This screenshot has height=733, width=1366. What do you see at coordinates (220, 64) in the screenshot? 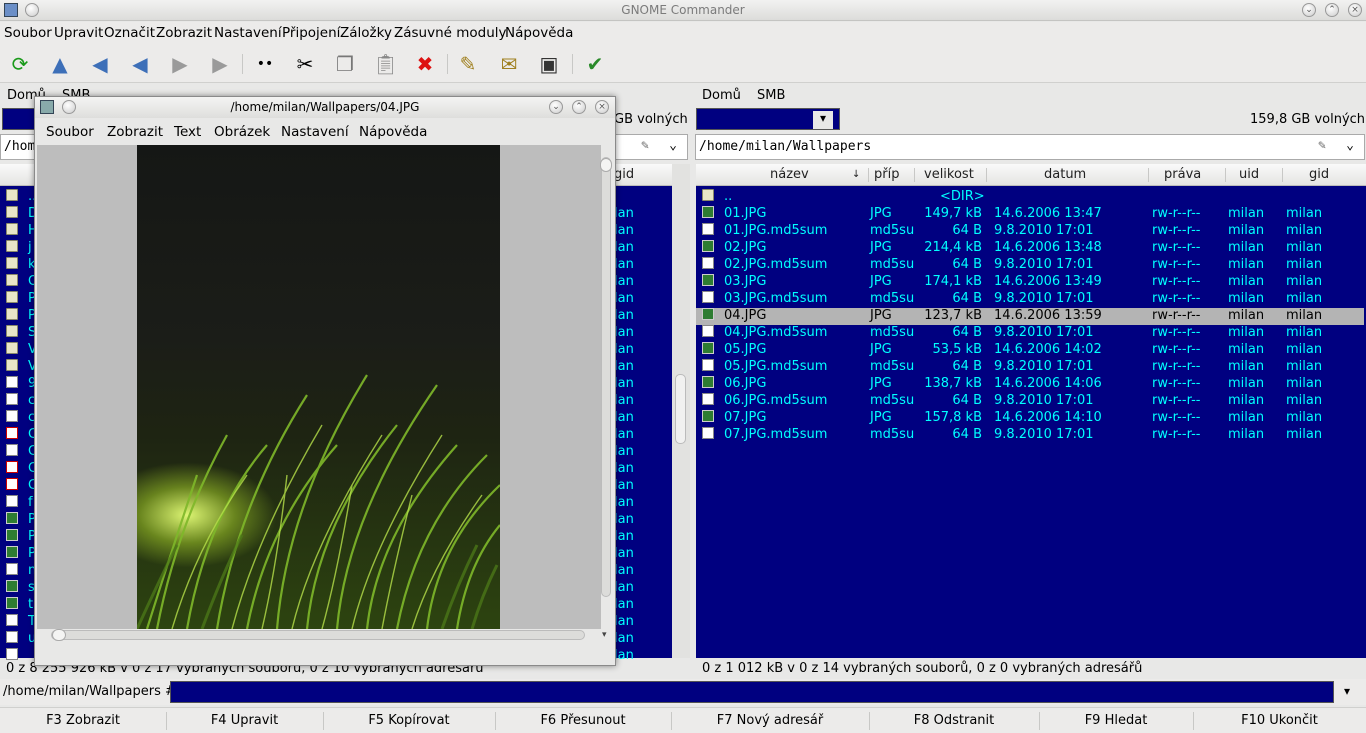
I see `last-icon: ▶` at bounding box center [220, 64].